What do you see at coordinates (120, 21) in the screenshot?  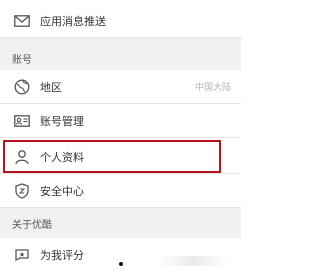 I see `push-notification-row: 应用消息推送` at bounding box center [120, 21].